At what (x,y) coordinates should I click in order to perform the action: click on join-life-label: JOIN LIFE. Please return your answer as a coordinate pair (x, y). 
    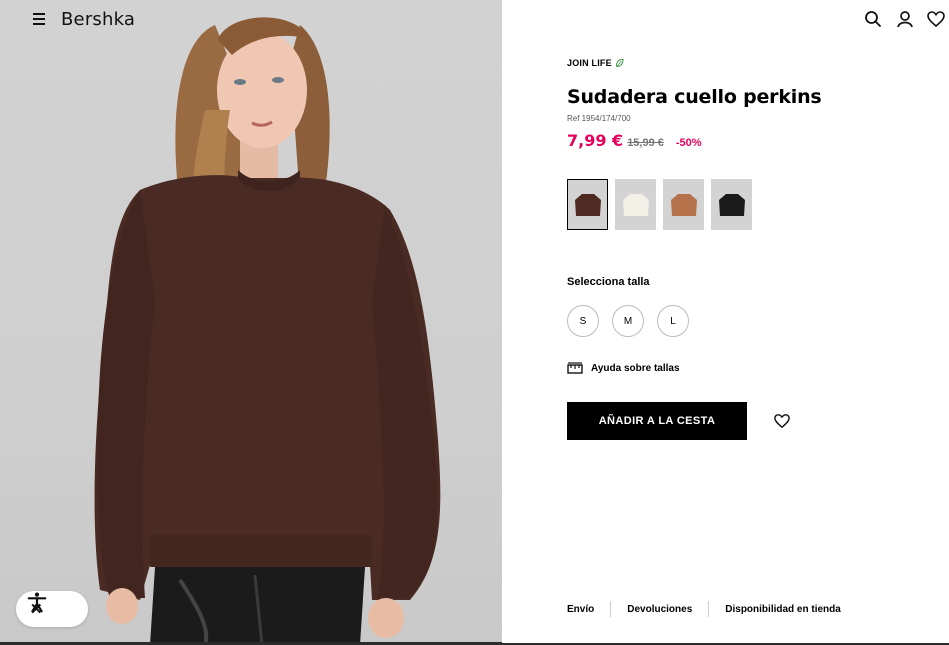
    Looking at the image, I should click on (589, 63).